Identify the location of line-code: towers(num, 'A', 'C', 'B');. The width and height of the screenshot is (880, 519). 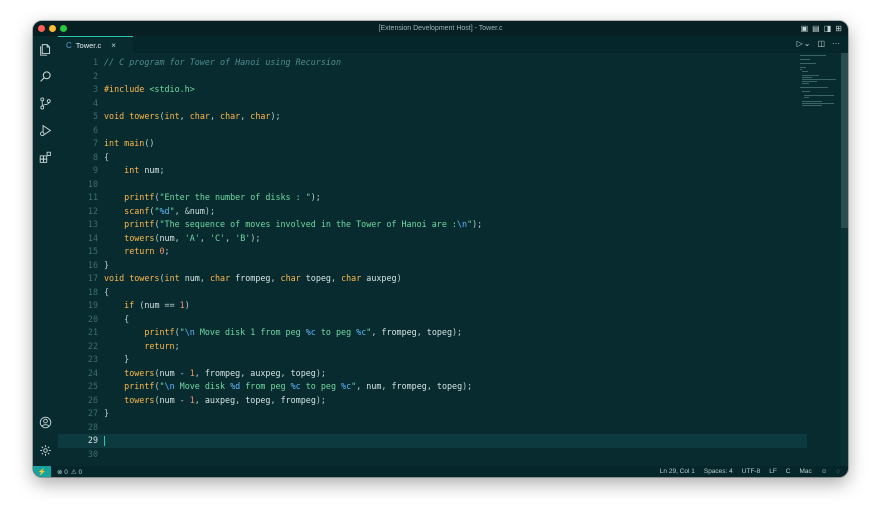
(182, 239).